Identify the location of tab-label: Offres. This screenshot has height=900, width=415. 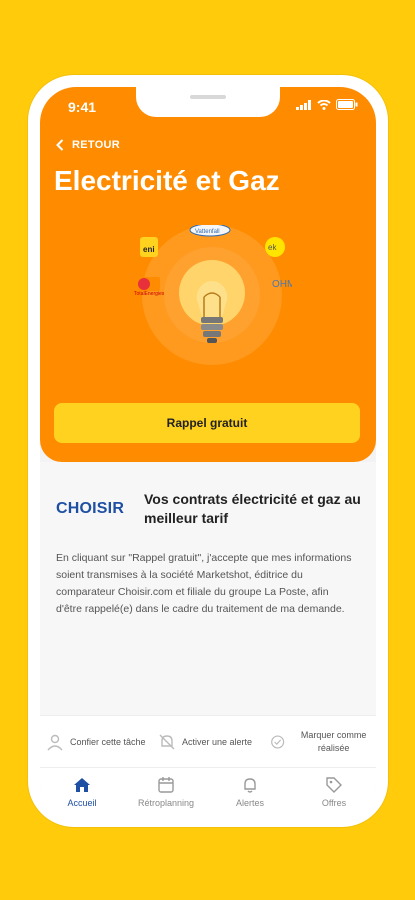
(334, 803).